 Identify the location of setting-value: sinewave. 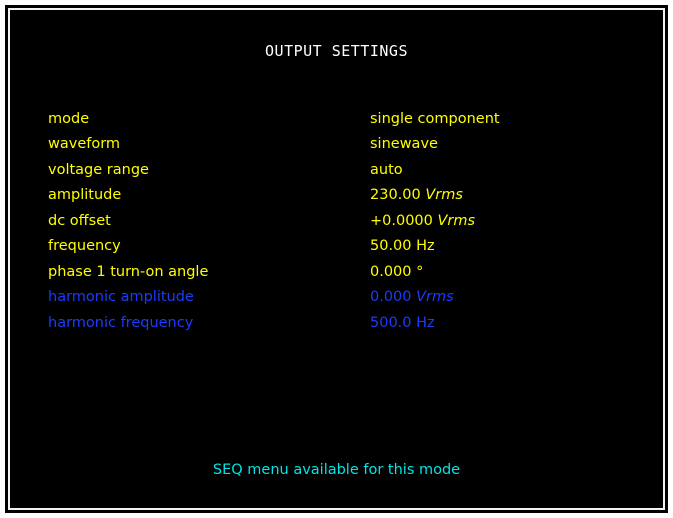
(404, 144).